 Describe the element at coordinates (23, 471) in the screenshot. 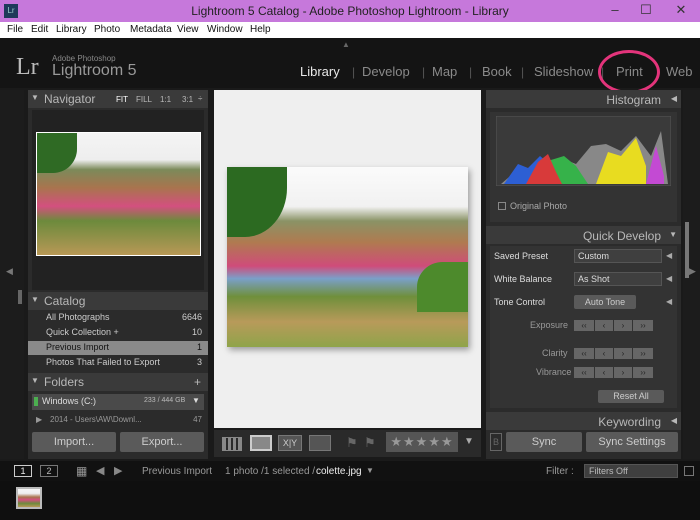

I see `main-window-button: 1` at that location.